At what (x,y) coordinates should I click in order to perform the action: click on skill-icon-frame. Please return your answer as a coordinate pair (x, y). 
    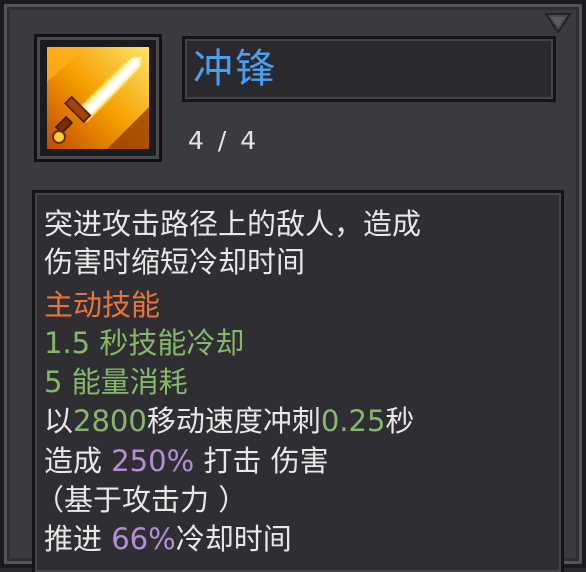
    Looking at the image, I should click on (98, 98).